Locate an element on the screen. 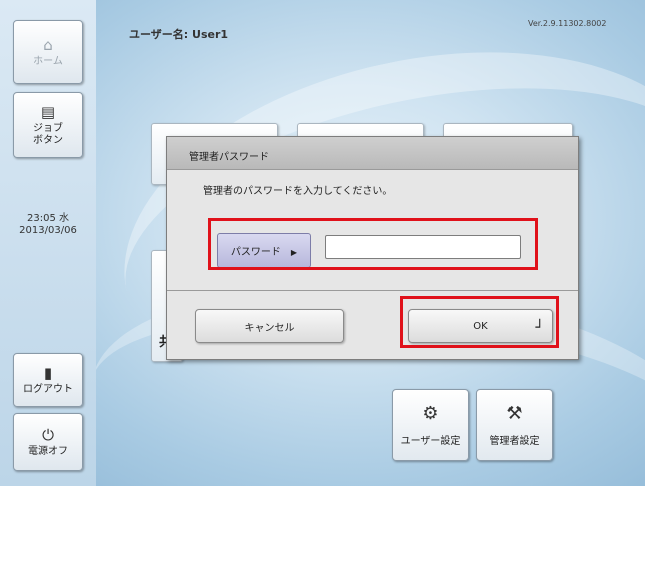 The width and height of the screenshot is (645, 572). cancel-label: キャンセル is located at coordinates (269, 328).